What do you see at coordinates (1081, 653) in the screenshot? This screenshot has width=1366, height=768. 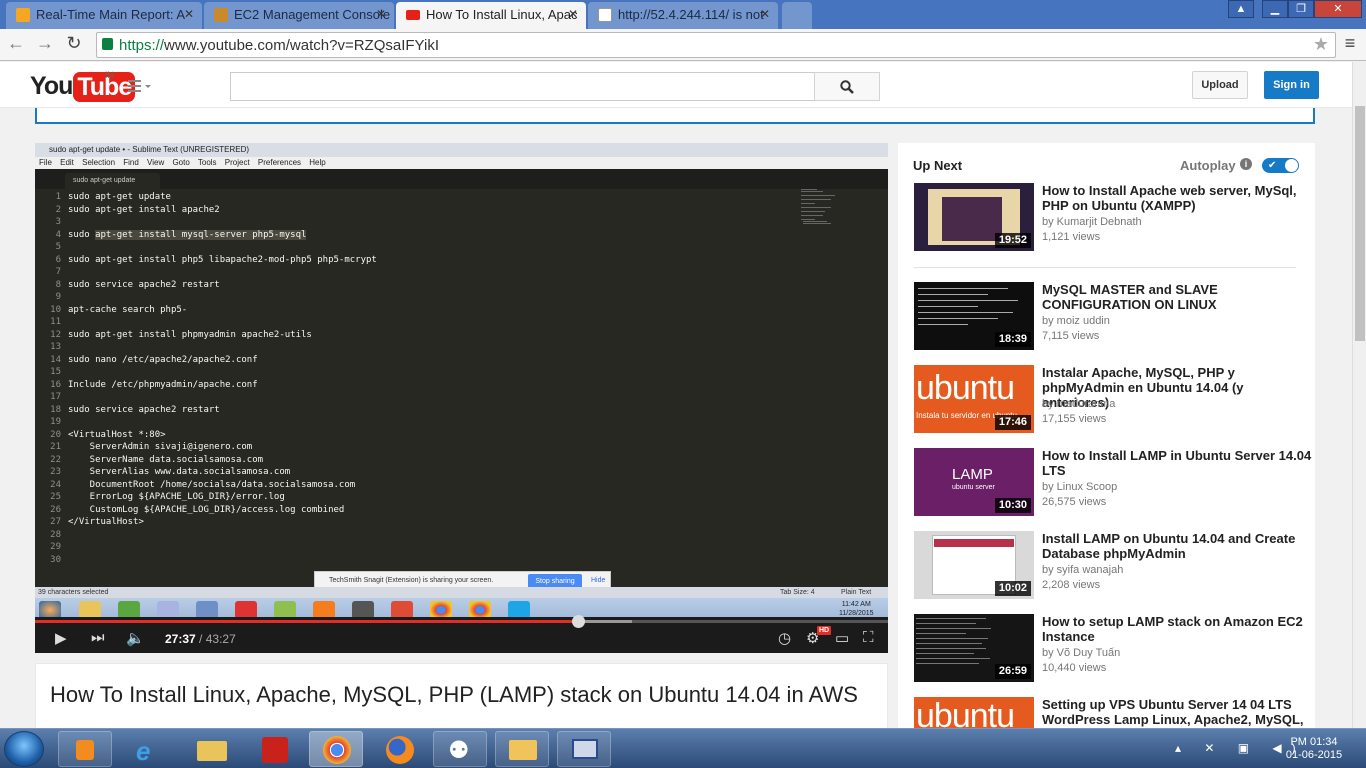 I see `video-channel: by Võ Duy Tuấn` at bounding box center [1081, 653].